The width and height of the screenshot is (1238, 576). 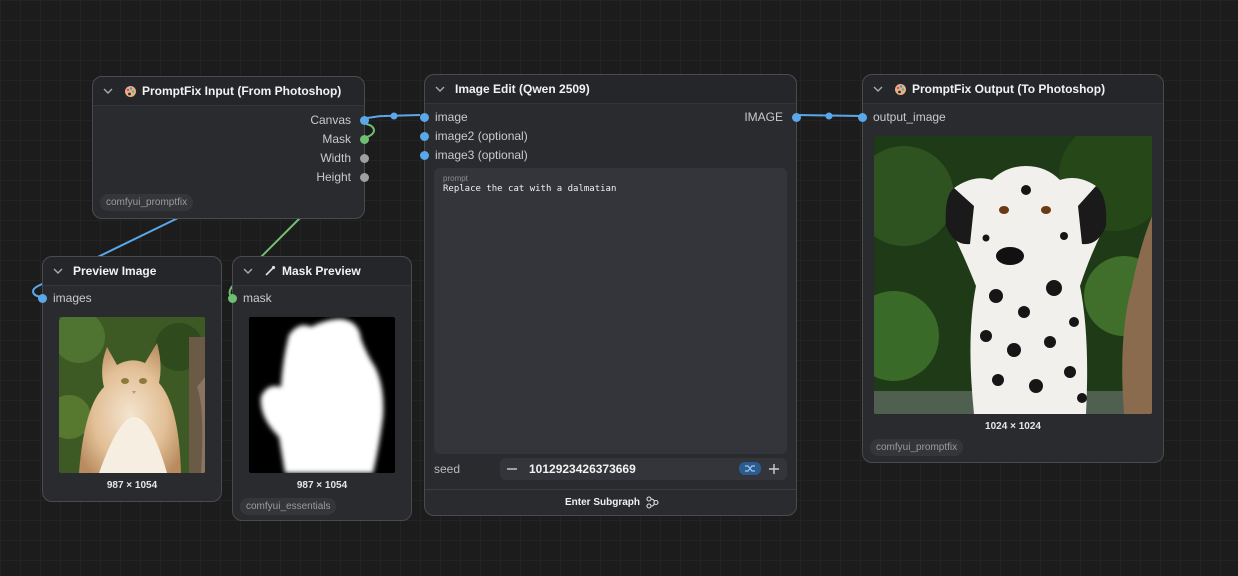 What do you see at coordinates (481, 155) in the screenshot?
I see `input-label: image3 (optional)` at bounding box center [481, 155].